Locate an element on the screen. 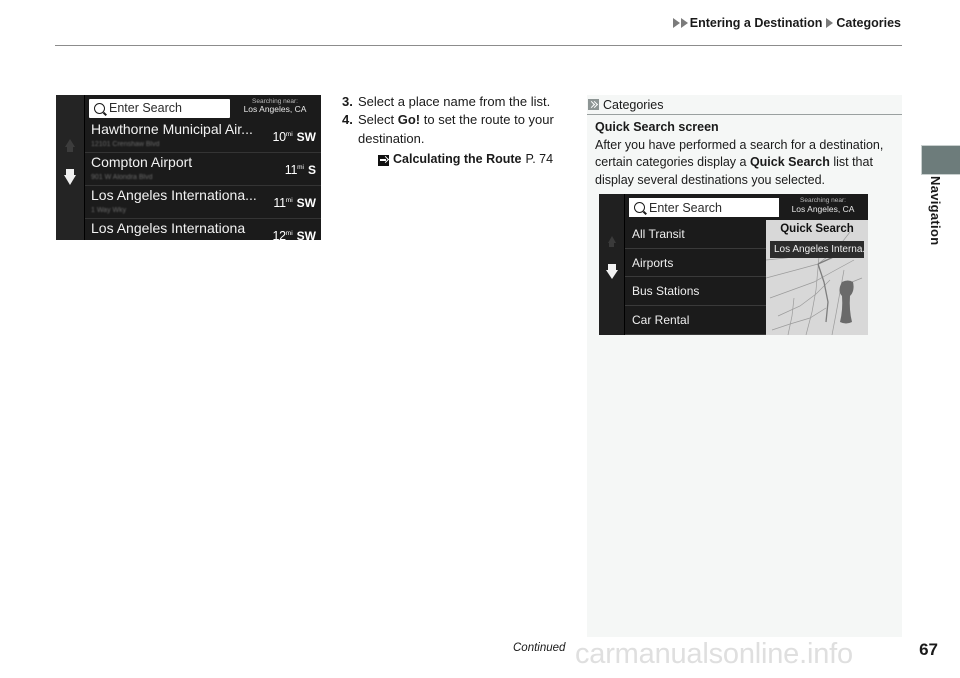  breadcrumb-arrow-icon is located at coordinates (676, 23).